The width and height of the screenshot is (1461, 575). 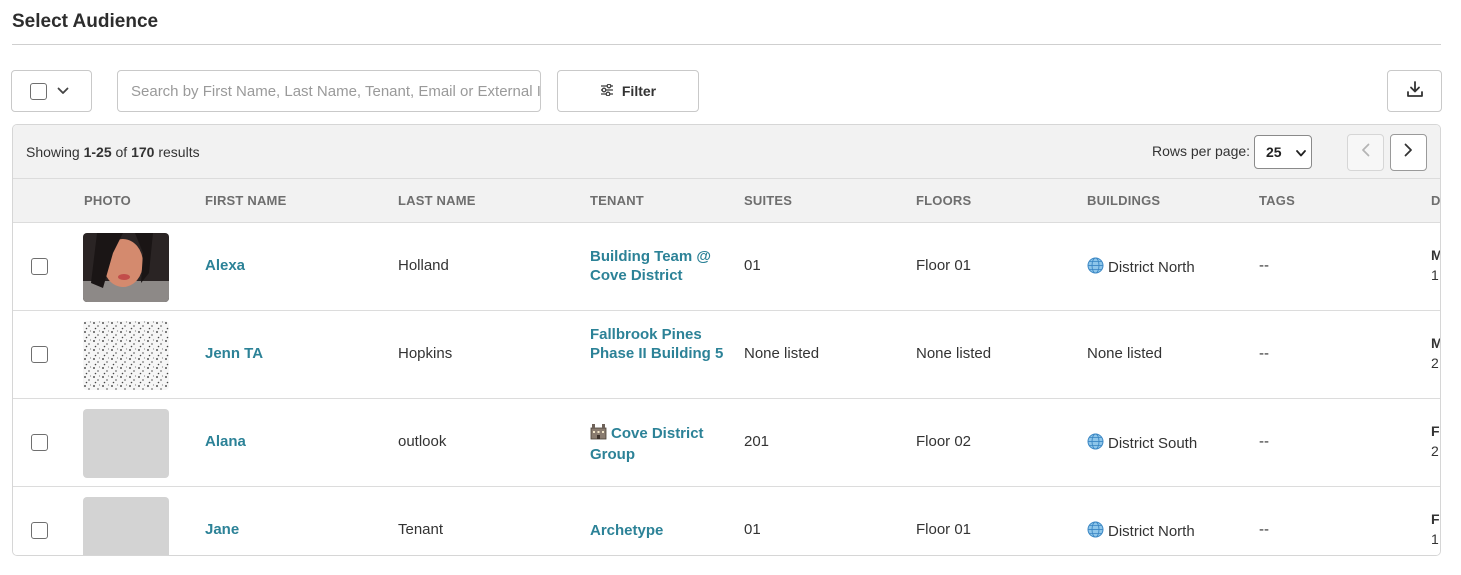 I want to click on suites: 201, so click(x=757, y=441).